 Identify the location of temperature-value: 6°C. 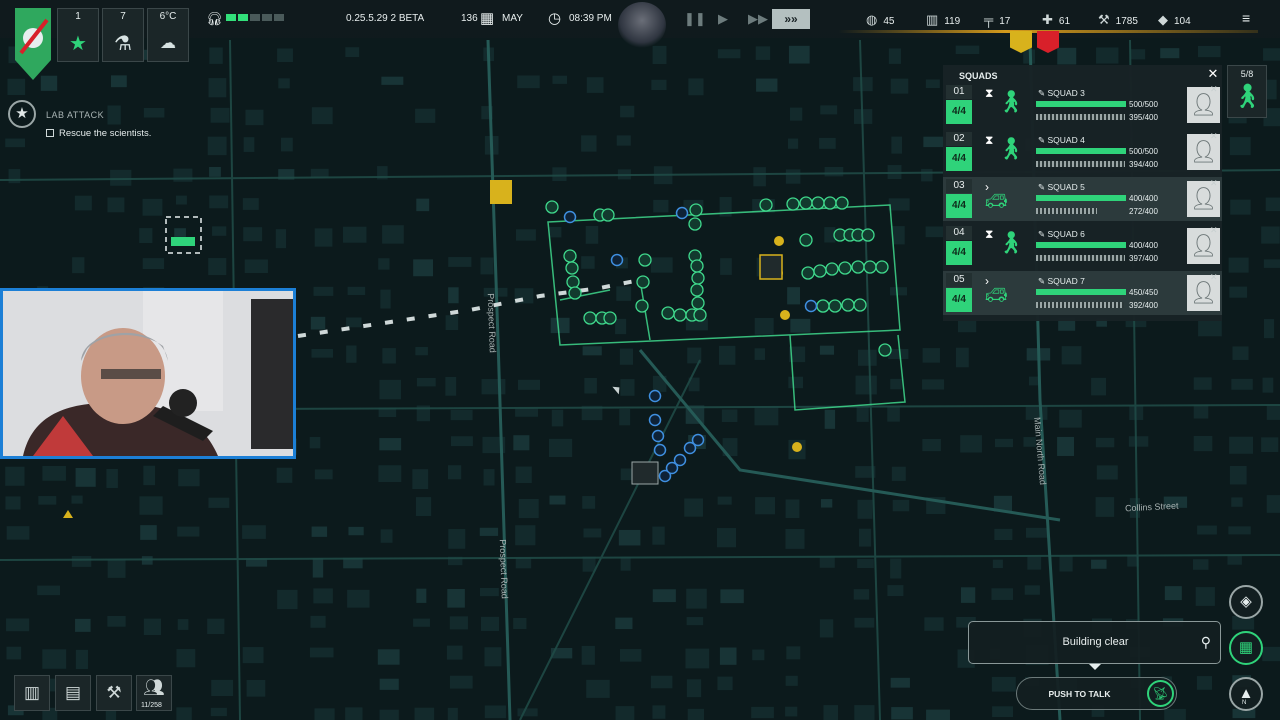
(168, 16).